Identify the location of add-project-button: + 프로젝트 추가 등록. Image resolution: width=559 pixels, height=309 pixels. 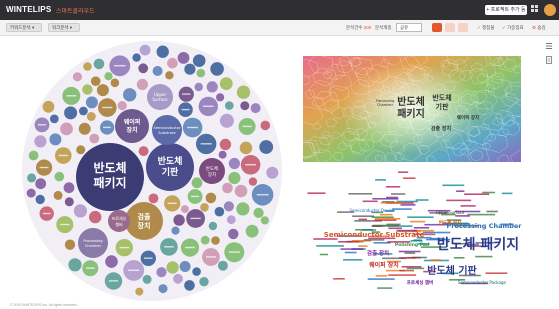
(506, 14).